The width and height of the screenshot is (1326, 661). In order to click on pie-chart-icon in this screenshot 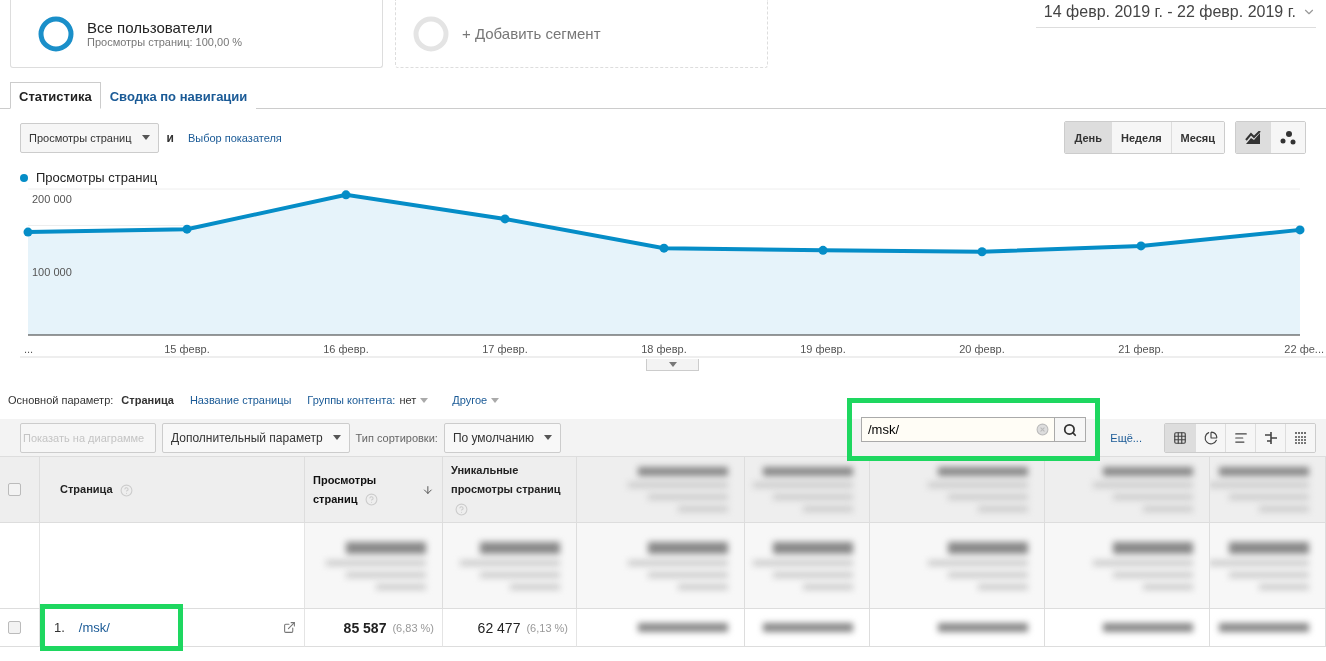, I will do `click(1210, 437)`.